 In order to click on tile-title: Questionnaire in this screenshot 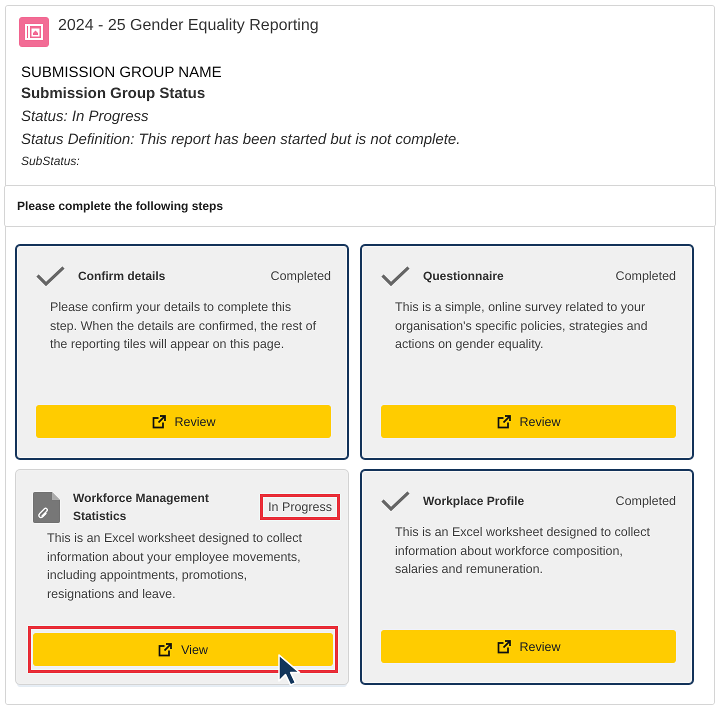, I will do `click(464, 276)`.